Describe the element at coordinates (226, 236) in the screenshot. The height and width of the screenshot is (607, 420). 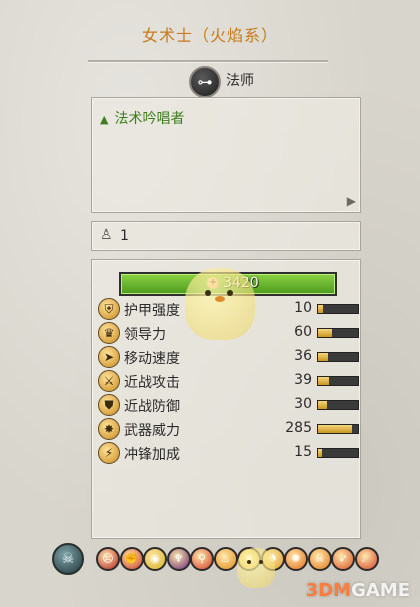
I see `unit-count-panel: ♙ 1` at that location.